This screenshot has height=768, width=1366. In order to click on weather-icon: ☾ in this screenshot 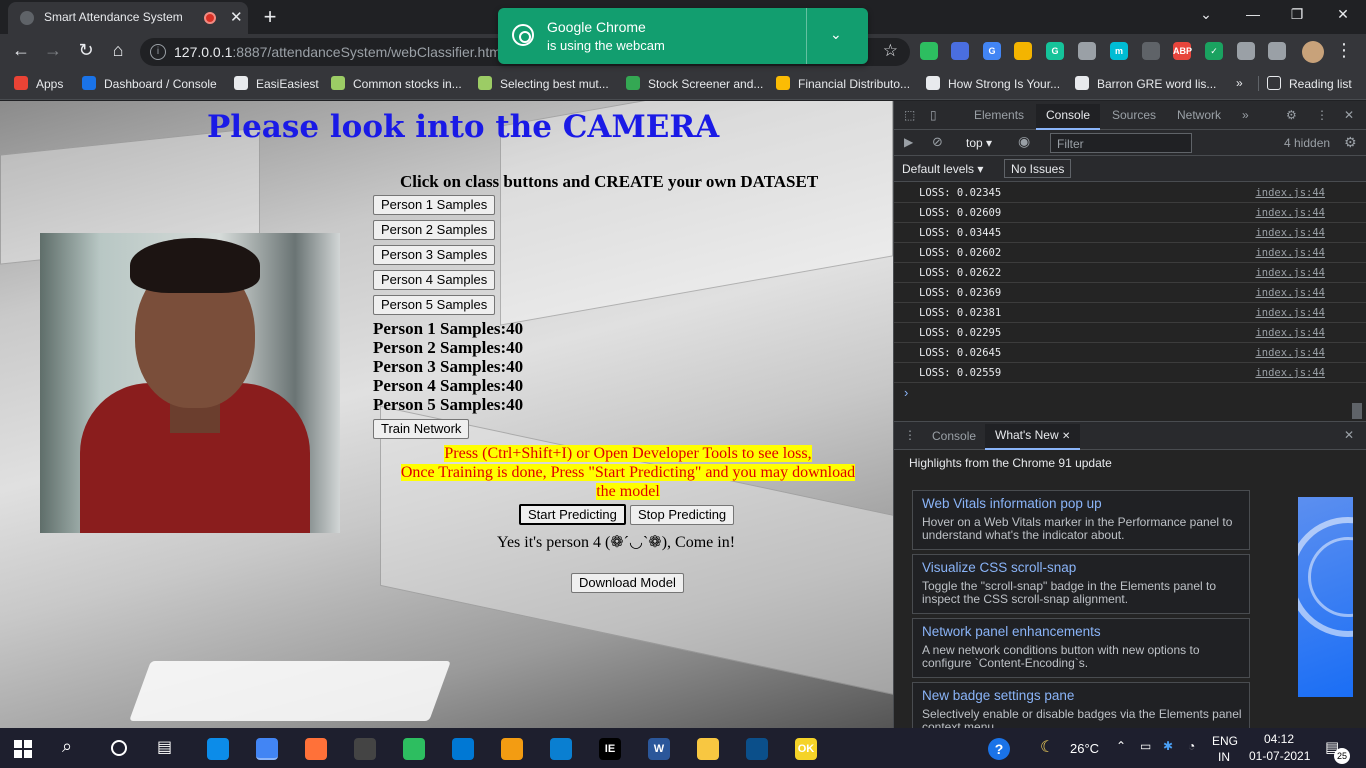, I will do `click(1047, 747)`.